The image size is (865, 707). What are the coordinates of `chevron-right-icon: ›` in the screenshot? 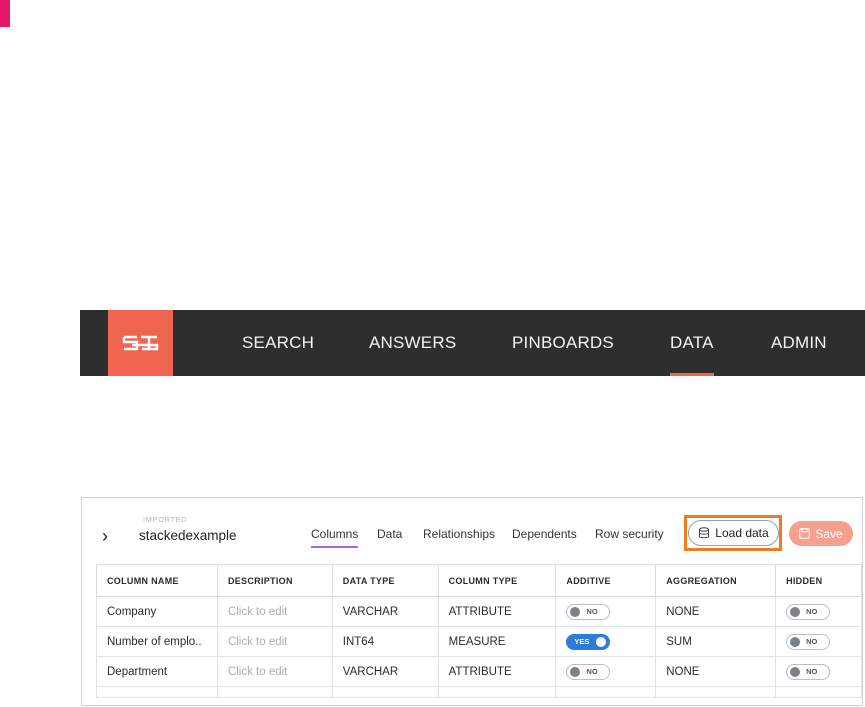 It's located at (105, 536).